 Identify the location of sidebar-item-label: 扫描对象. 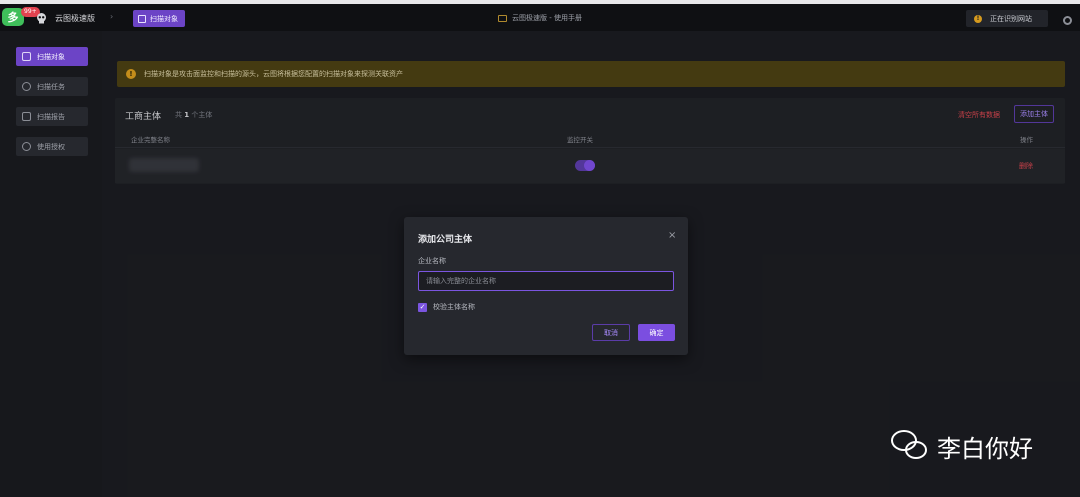
(51, 56).